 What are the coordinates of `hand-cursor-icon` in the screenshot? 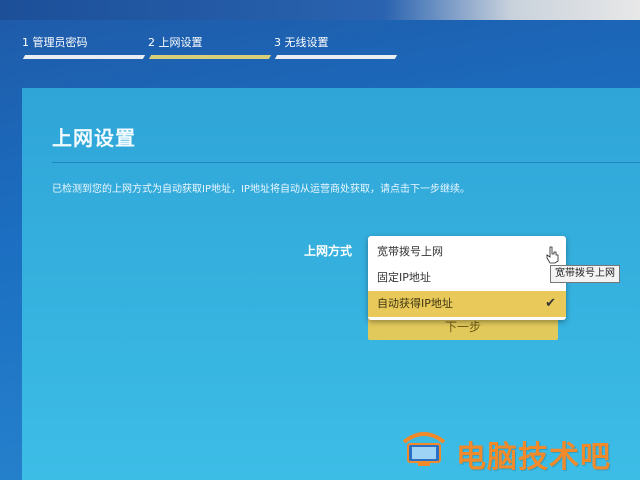 It's located at (552, 255).